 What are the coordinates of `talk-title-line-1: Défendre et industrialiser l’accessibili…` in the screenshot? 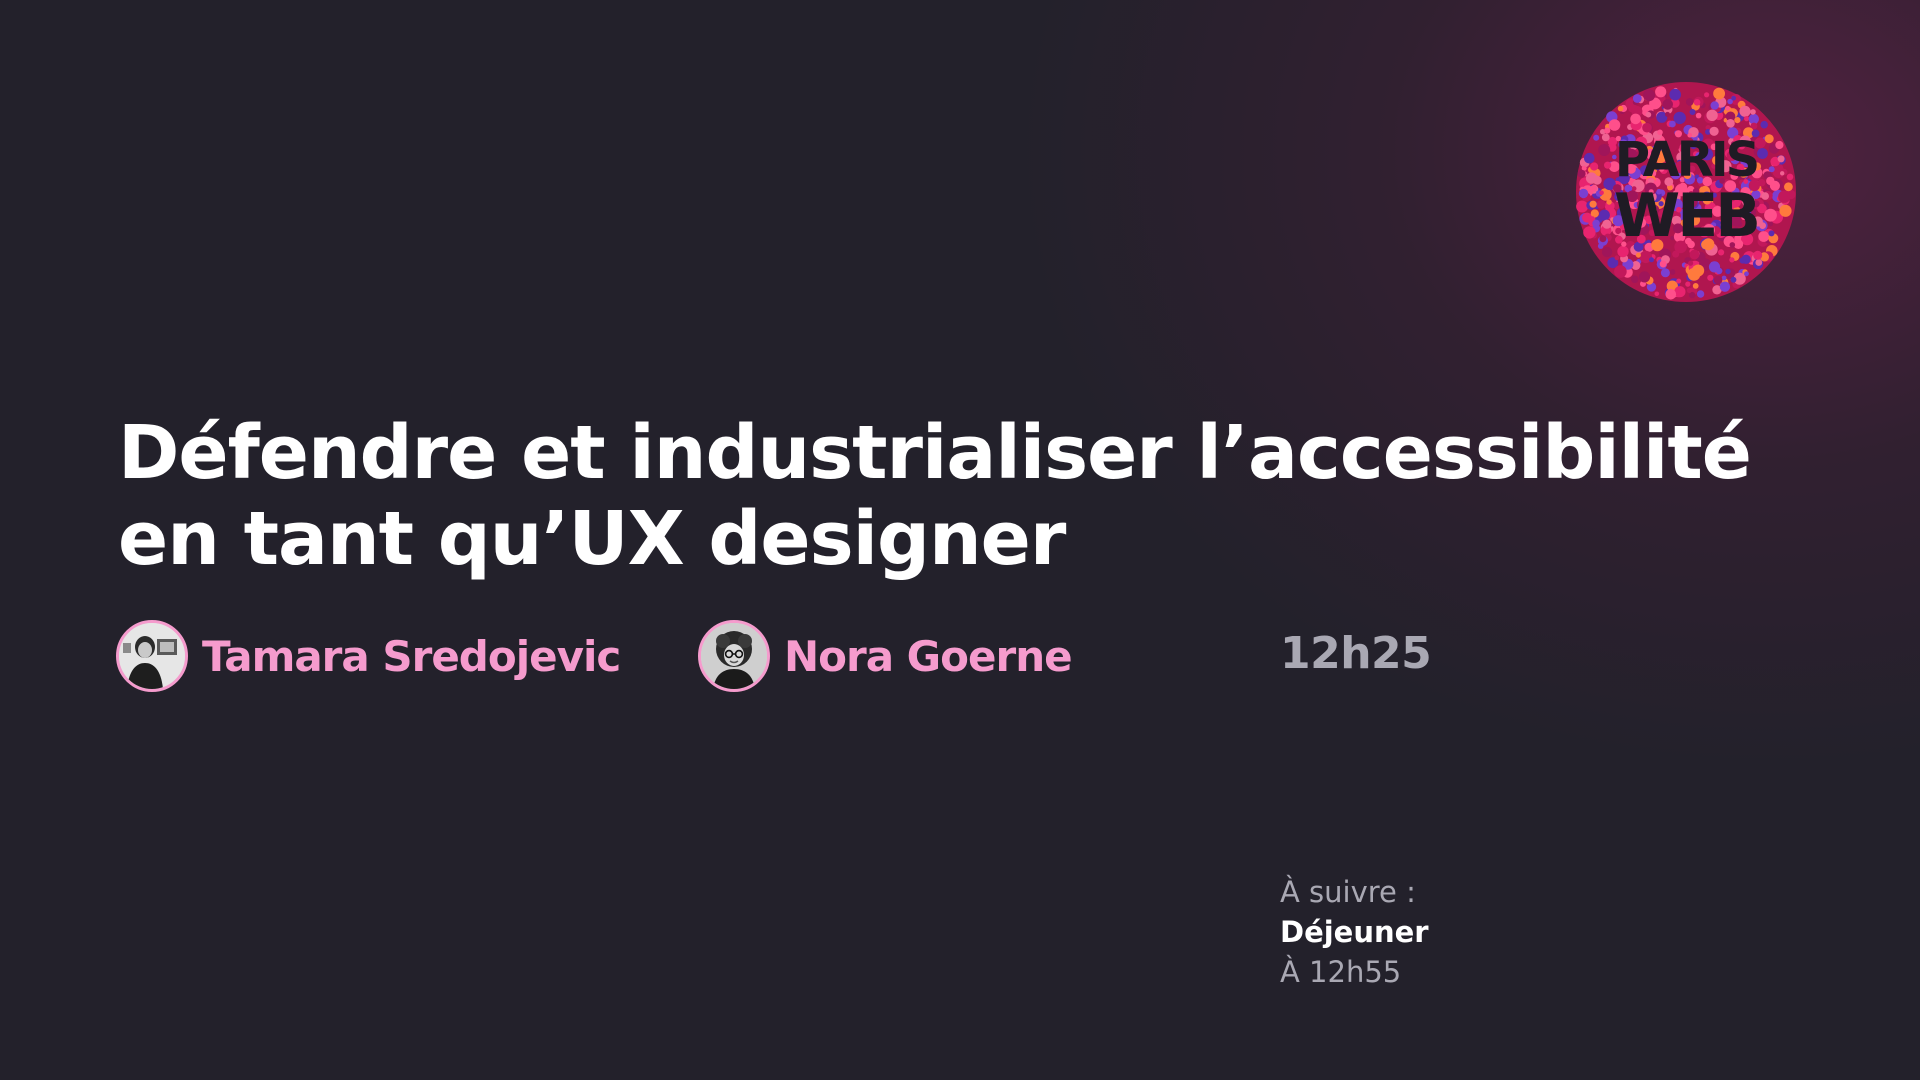 It's located at (935, 453).